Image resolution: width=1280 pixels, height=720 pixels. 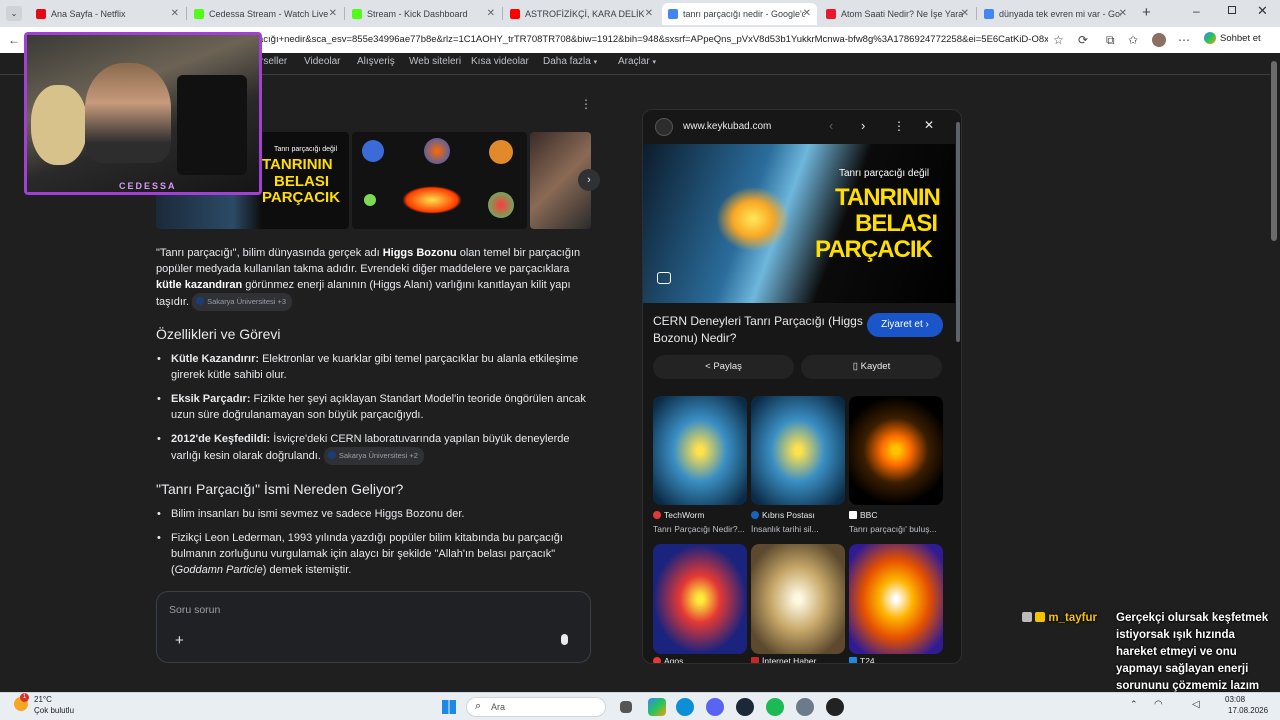 What do you see at coordinates (674, 660) in the screenshot?
I see `related-source-label: Agos` at bounding box center [674, 660].